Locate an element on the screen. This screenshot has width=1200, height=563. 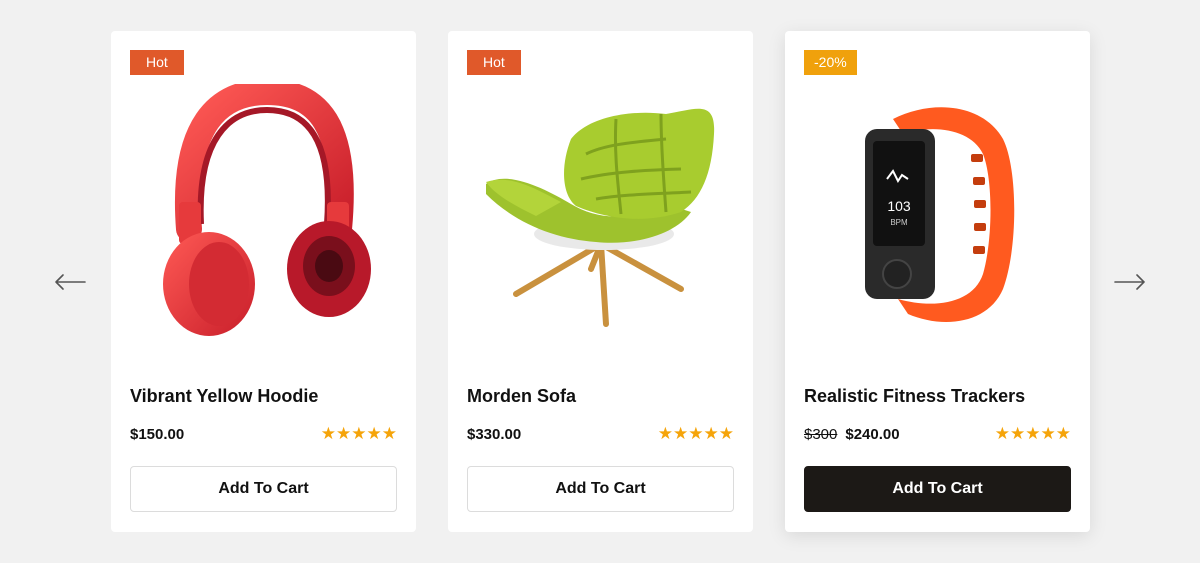
arrow-right-icon is located at coordinates (1129, 282).